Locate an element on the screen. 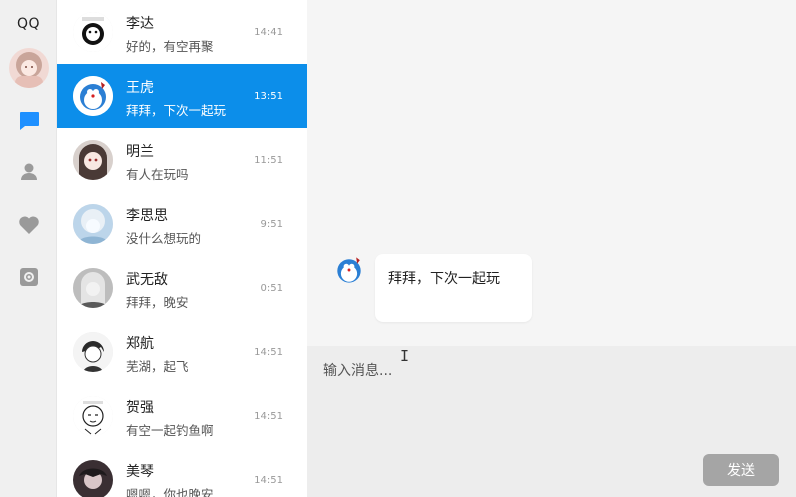  conversation-item: 美琴 嗯嗯，你也晚安 14:51 is located at coordinates (182, 472).